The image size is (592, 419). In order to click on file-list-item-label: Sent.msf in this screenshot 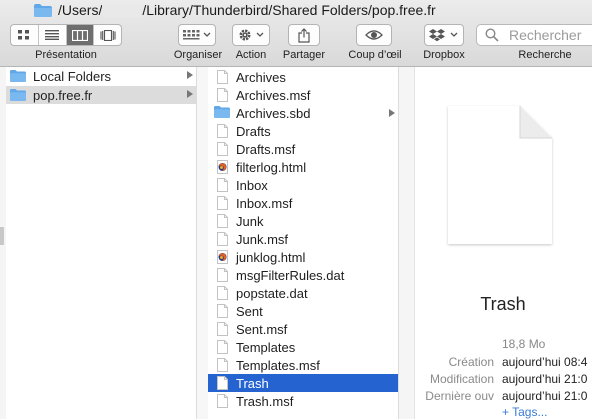, I will do `click(262, 329)`.